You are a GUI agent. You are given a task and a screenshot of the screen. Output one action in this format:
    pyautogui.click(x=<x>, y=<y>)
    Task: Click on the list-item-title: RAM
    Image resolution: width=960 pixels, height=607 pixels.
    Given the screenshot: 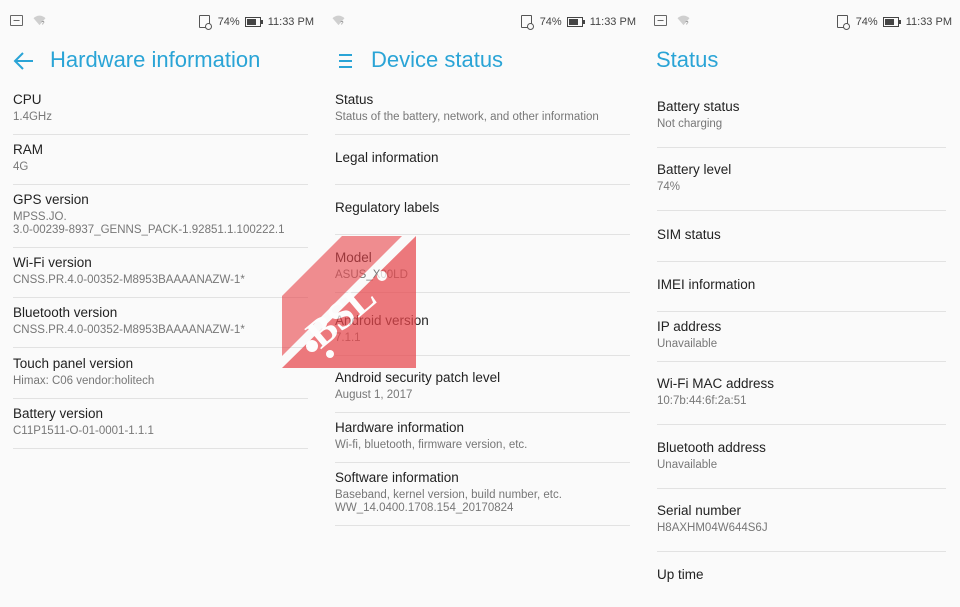 What is the action you would take?
    pyautogui.click(x=28, y=149)
    